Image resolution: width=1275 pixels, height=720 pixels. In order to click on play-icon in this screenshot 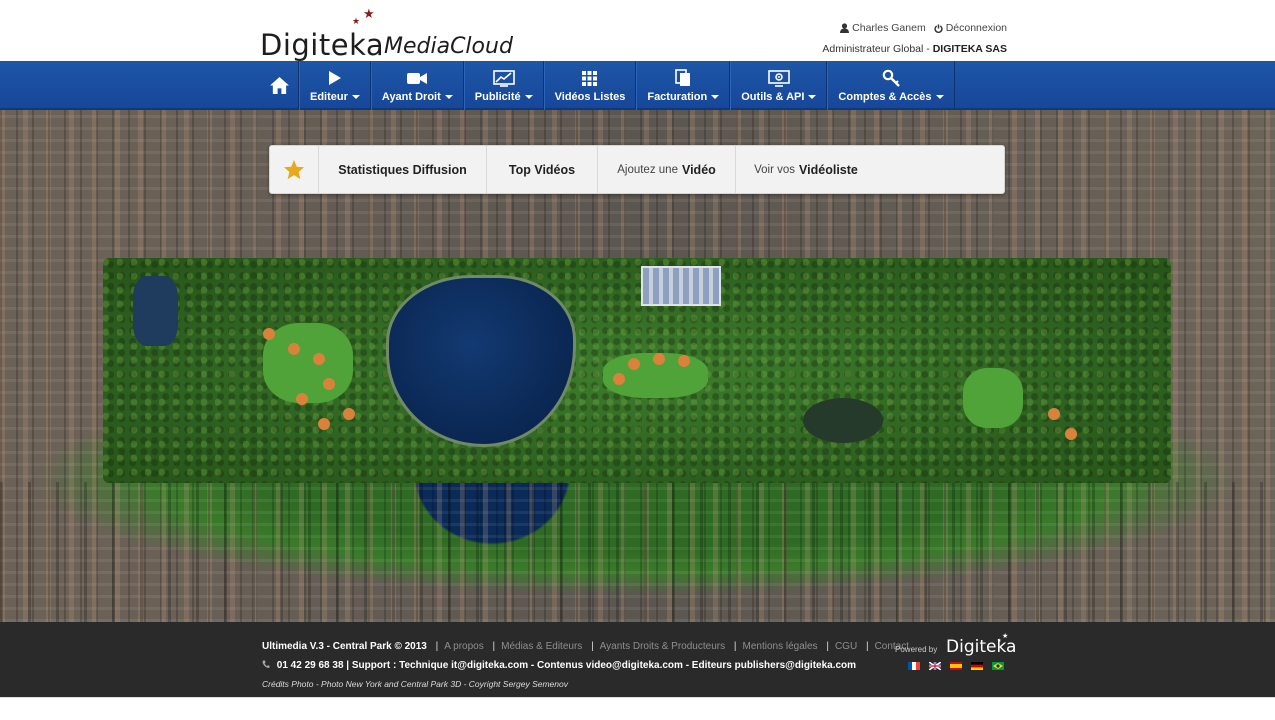, I will do `click(334, 78)`.